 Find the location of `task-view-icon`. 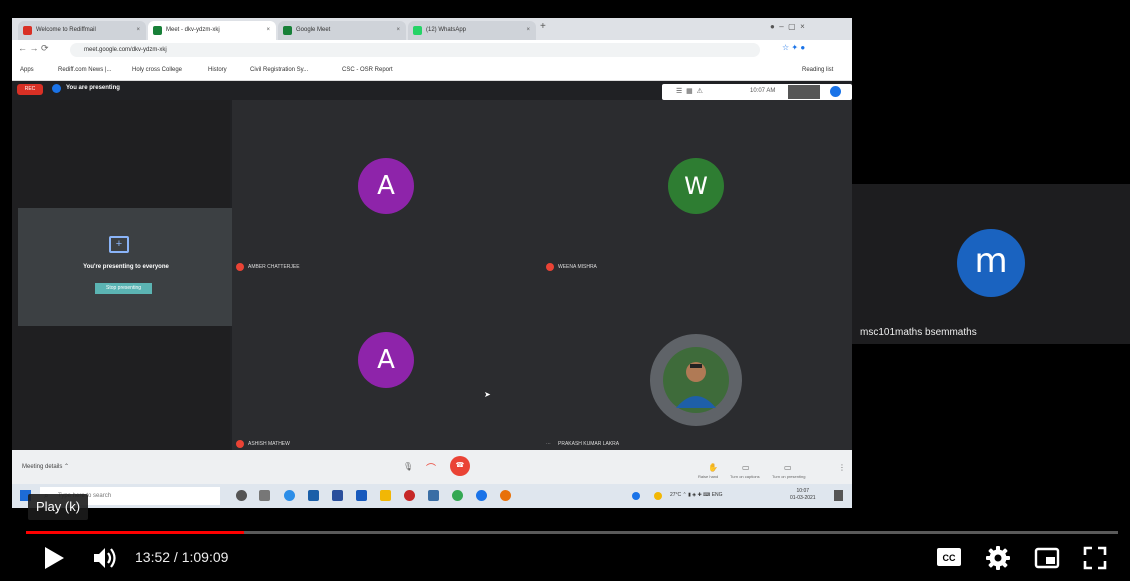

task-view-icon is located at coordinates (264, 495).